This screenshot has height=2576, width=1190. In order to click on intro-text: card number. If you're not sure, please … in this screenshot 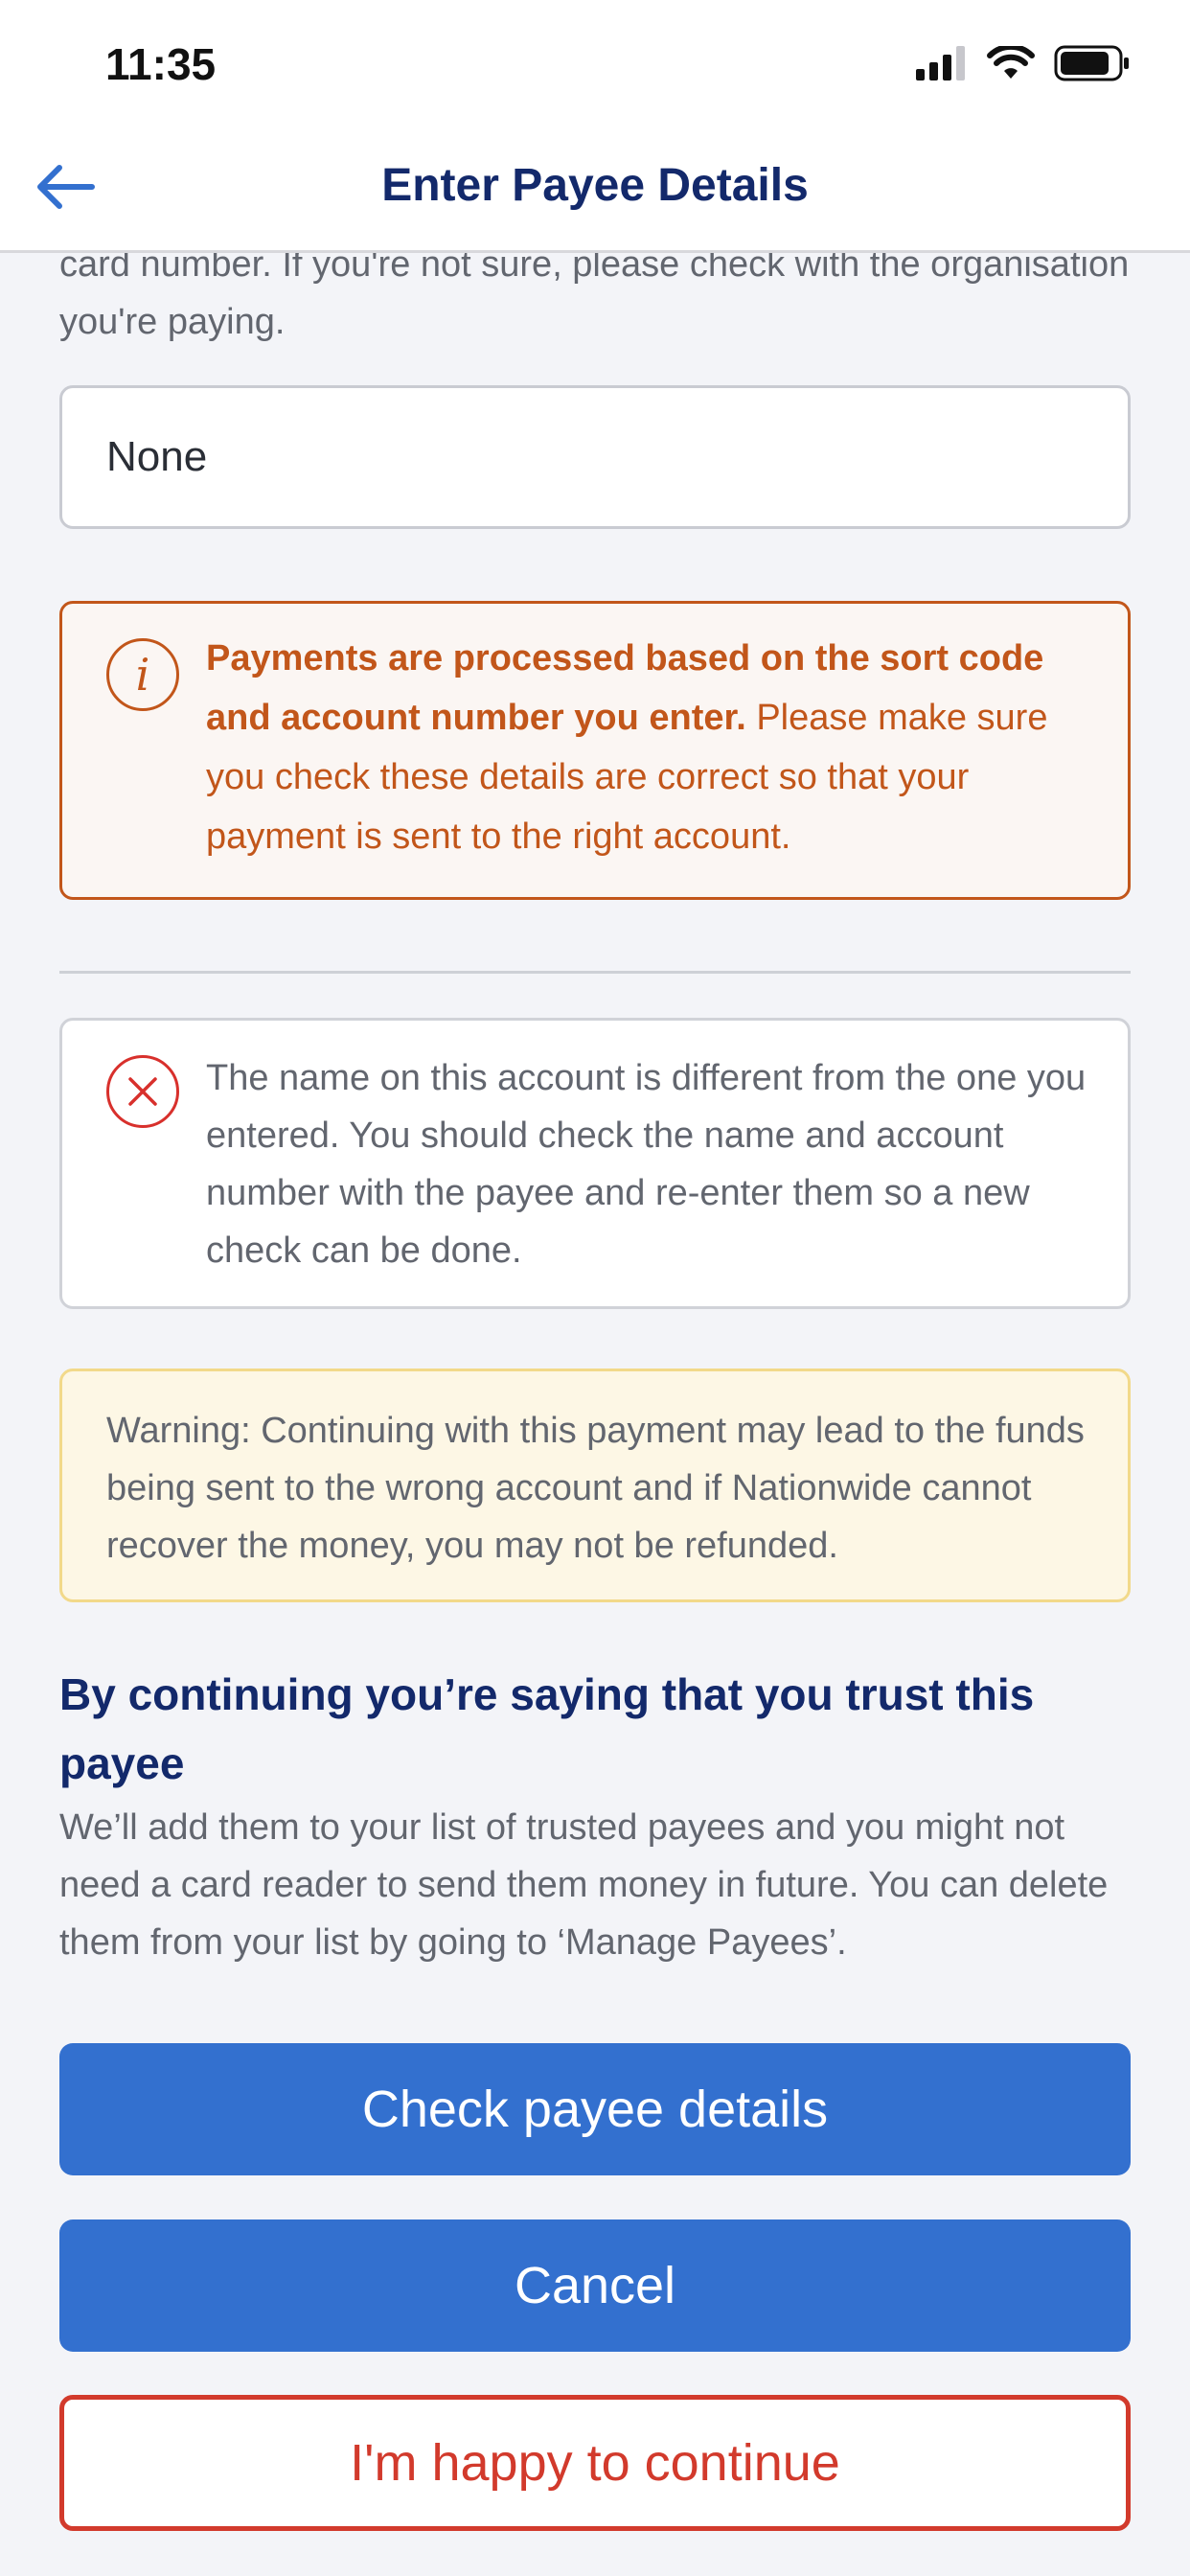, I will do `click(594, 293)`.